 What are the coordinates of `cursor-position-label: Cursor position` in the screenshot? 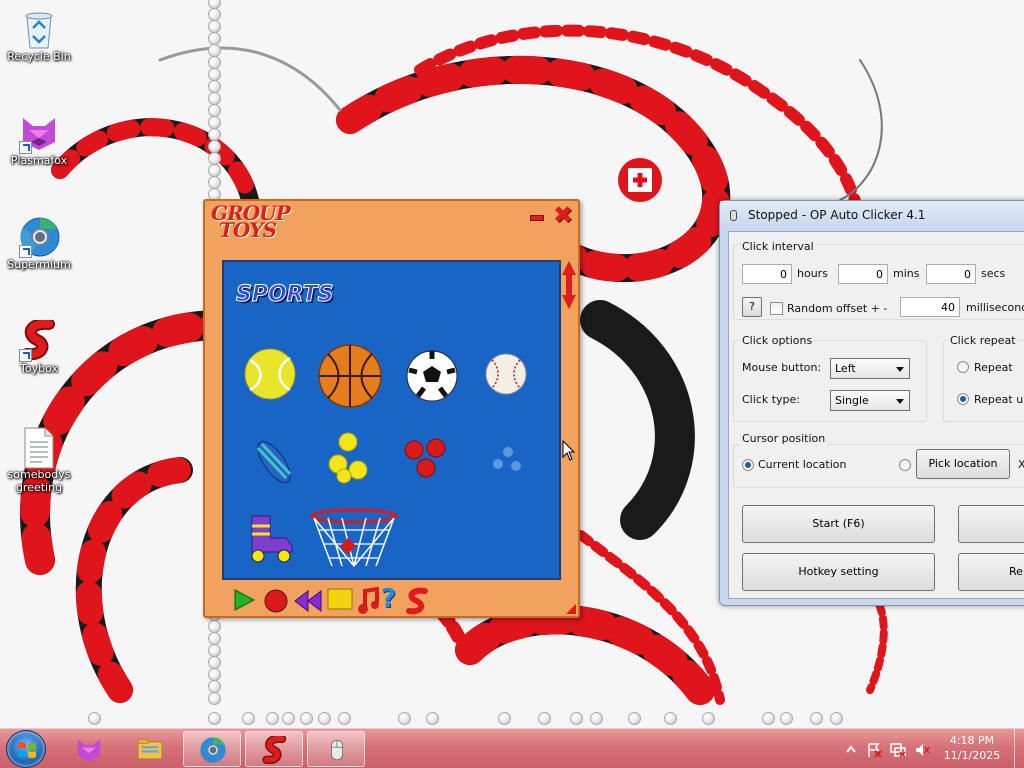 It's located at (784, 438).